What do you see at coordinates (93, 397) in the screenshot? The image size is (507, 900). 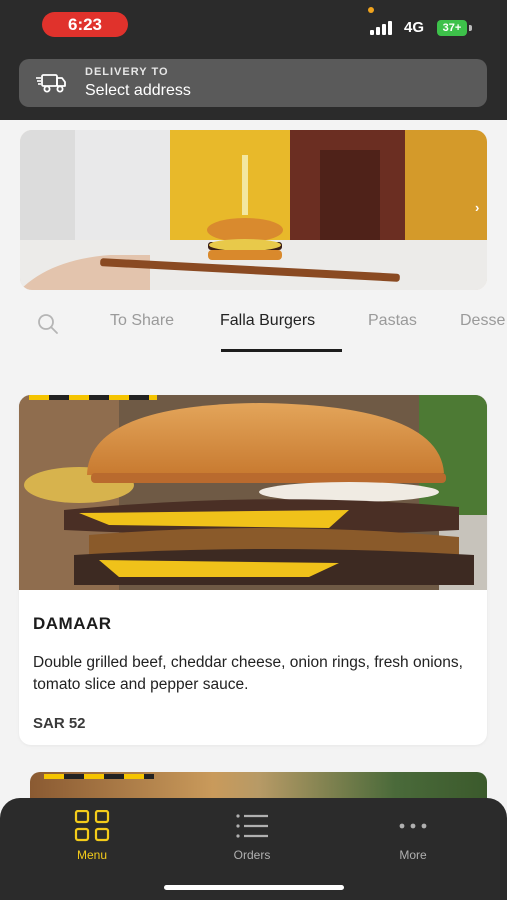 I see `brand-stripe` at bounding box center [93, 397].